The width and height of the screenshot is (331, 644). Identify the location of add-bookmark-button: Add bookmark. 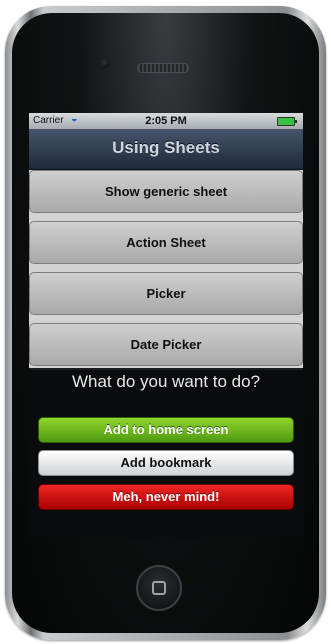
(166, 463).